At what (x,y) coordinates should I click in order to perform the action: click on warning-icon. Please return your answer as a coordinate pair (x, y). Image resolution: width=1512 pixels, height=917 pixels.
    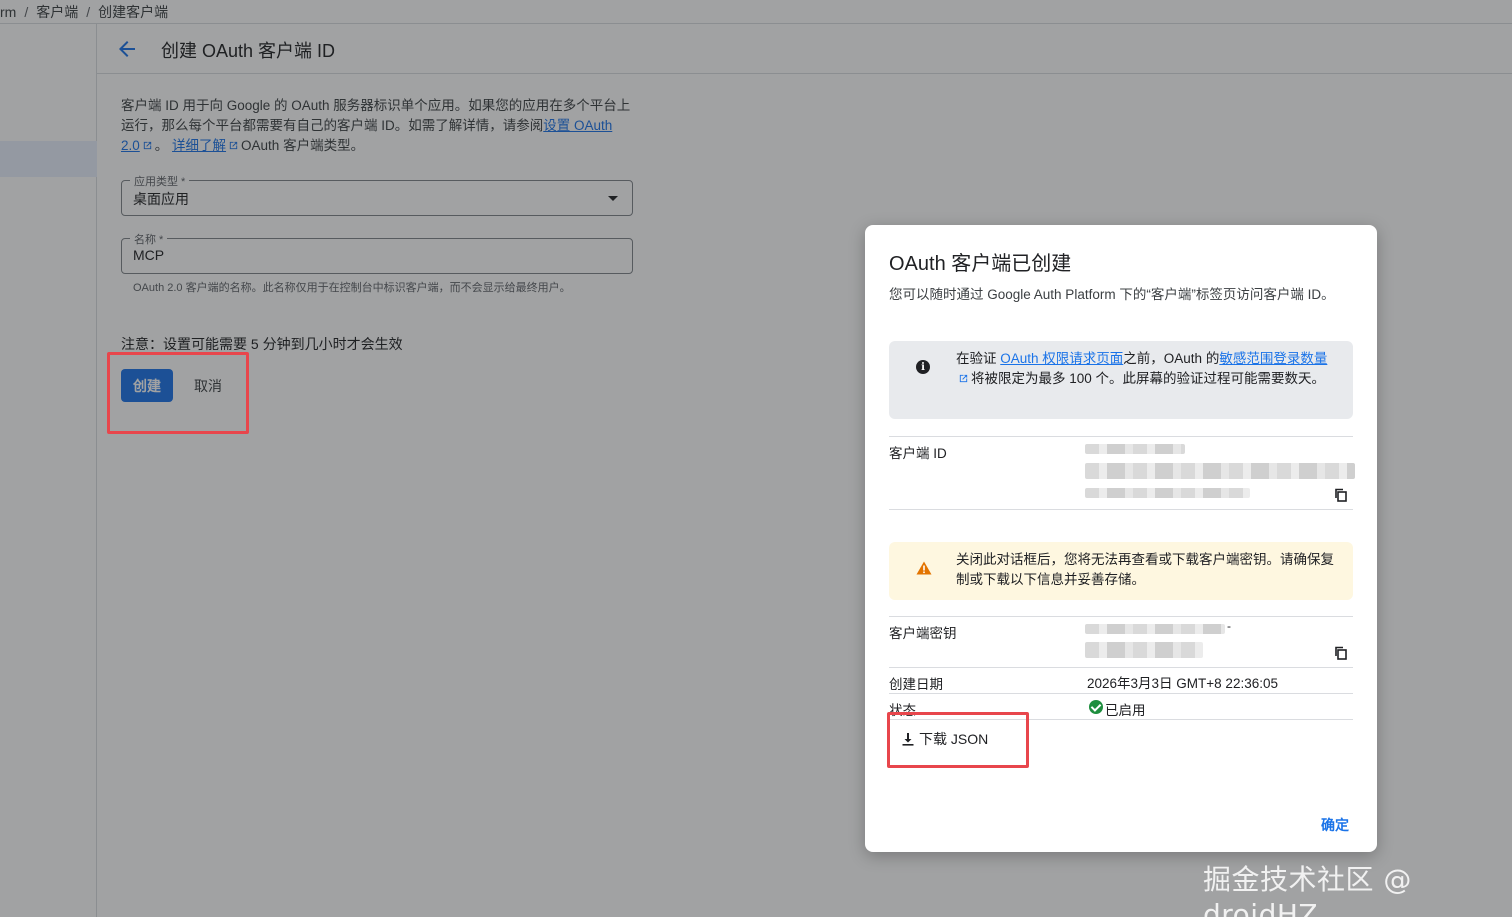
    Looking at the image, I should click on (924, 568).